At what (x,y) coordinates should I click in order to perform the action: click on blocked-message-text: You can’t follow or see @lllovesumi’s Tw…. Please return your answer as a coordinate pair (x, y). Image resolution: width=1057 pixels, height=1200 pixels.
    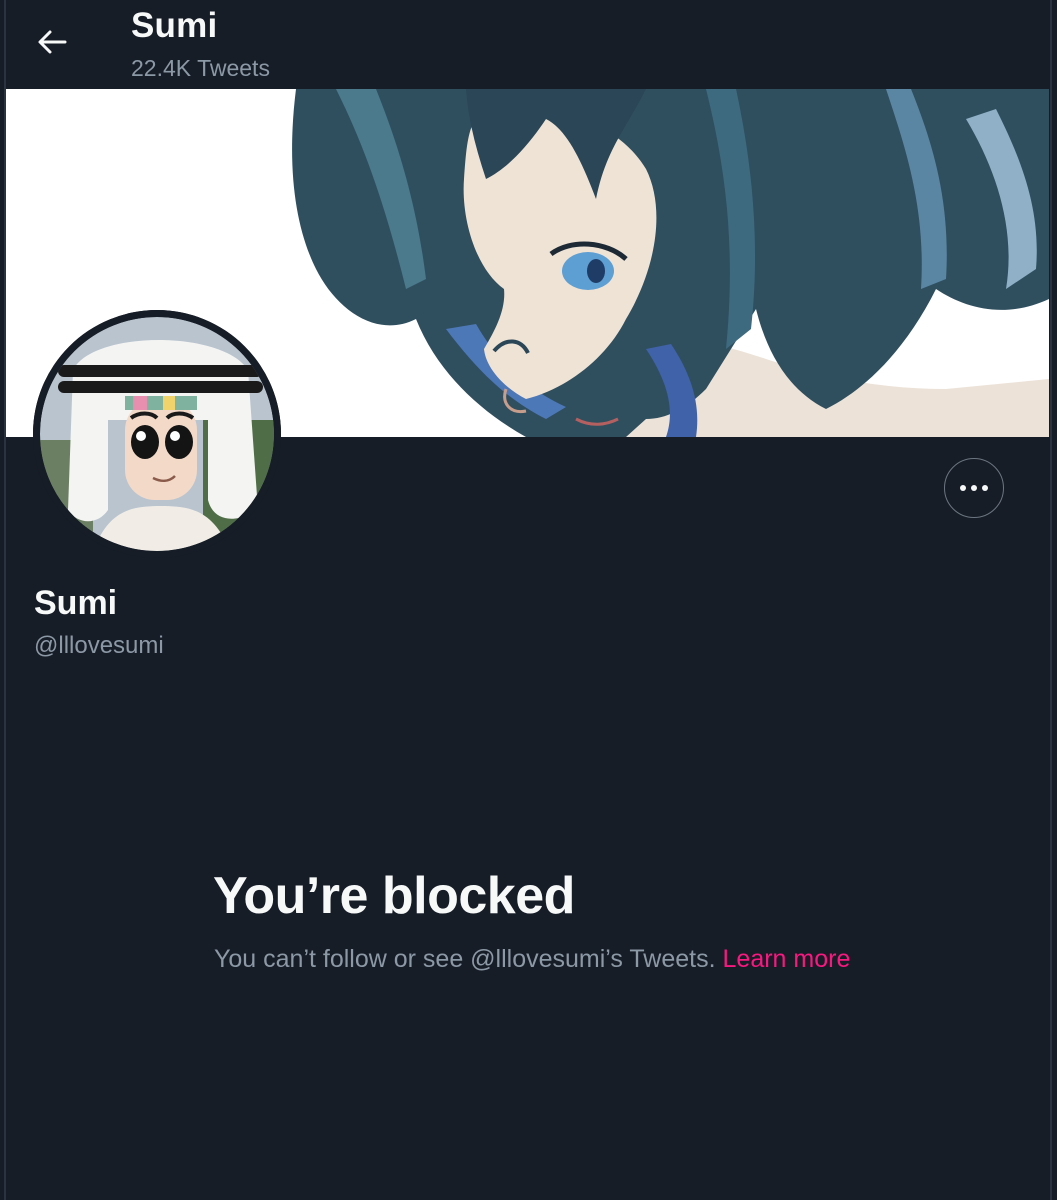
    Looking at the image, I should click on (465, 959).